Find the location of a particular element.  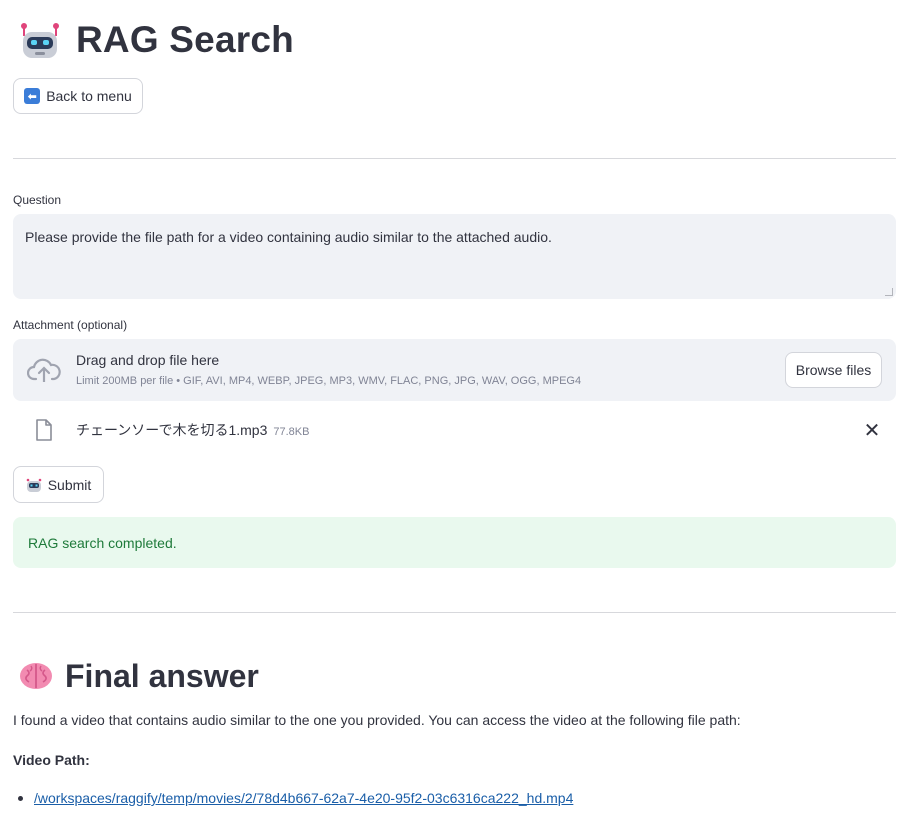

uploaded-file-row: チェーンソーで木を切る1.mp3 77.8KB ✕ is located at coordinates (454, 430).